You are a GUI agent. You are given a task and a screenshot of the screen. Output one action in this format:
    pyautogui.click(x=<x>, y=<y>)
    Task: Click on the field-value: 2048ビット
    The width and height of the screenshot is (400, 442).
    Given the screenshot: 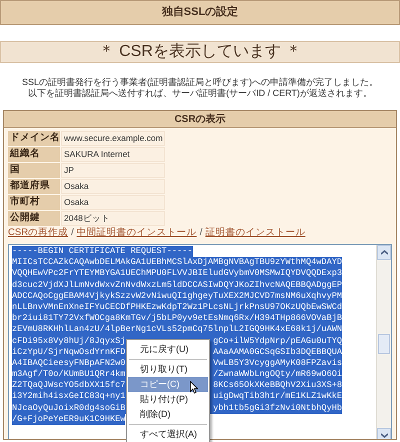 What is the action you would take?
    pyautogui.click(x=113, y=218)
    